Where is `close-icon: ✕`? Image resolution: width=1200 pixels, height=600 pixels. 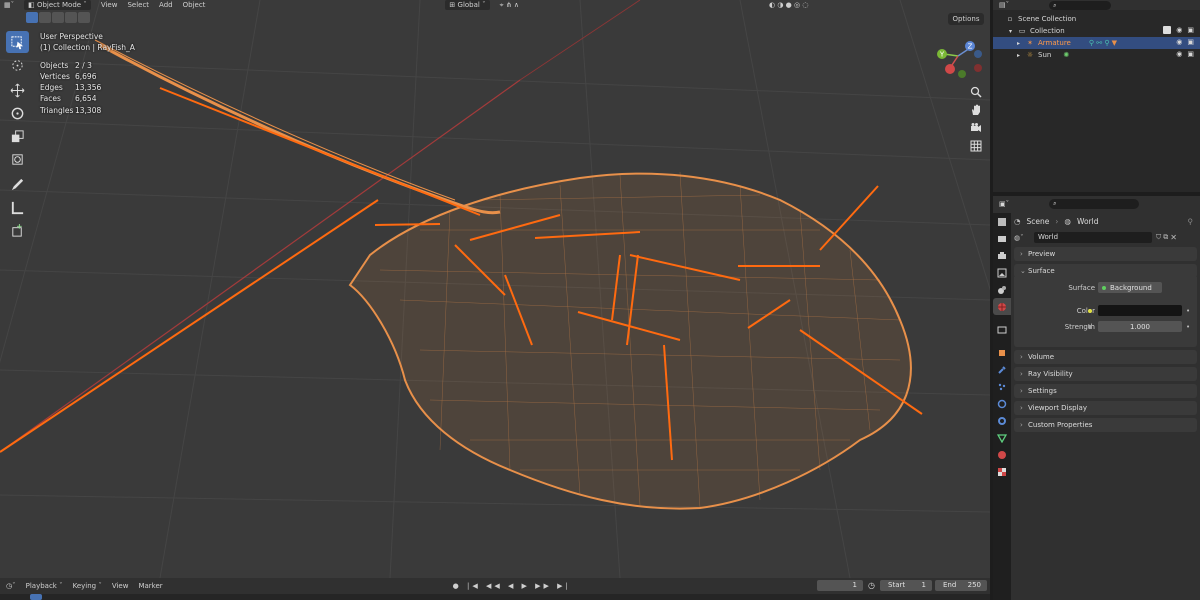 close-icon: ✕ is located at coordinates (1173, 237).